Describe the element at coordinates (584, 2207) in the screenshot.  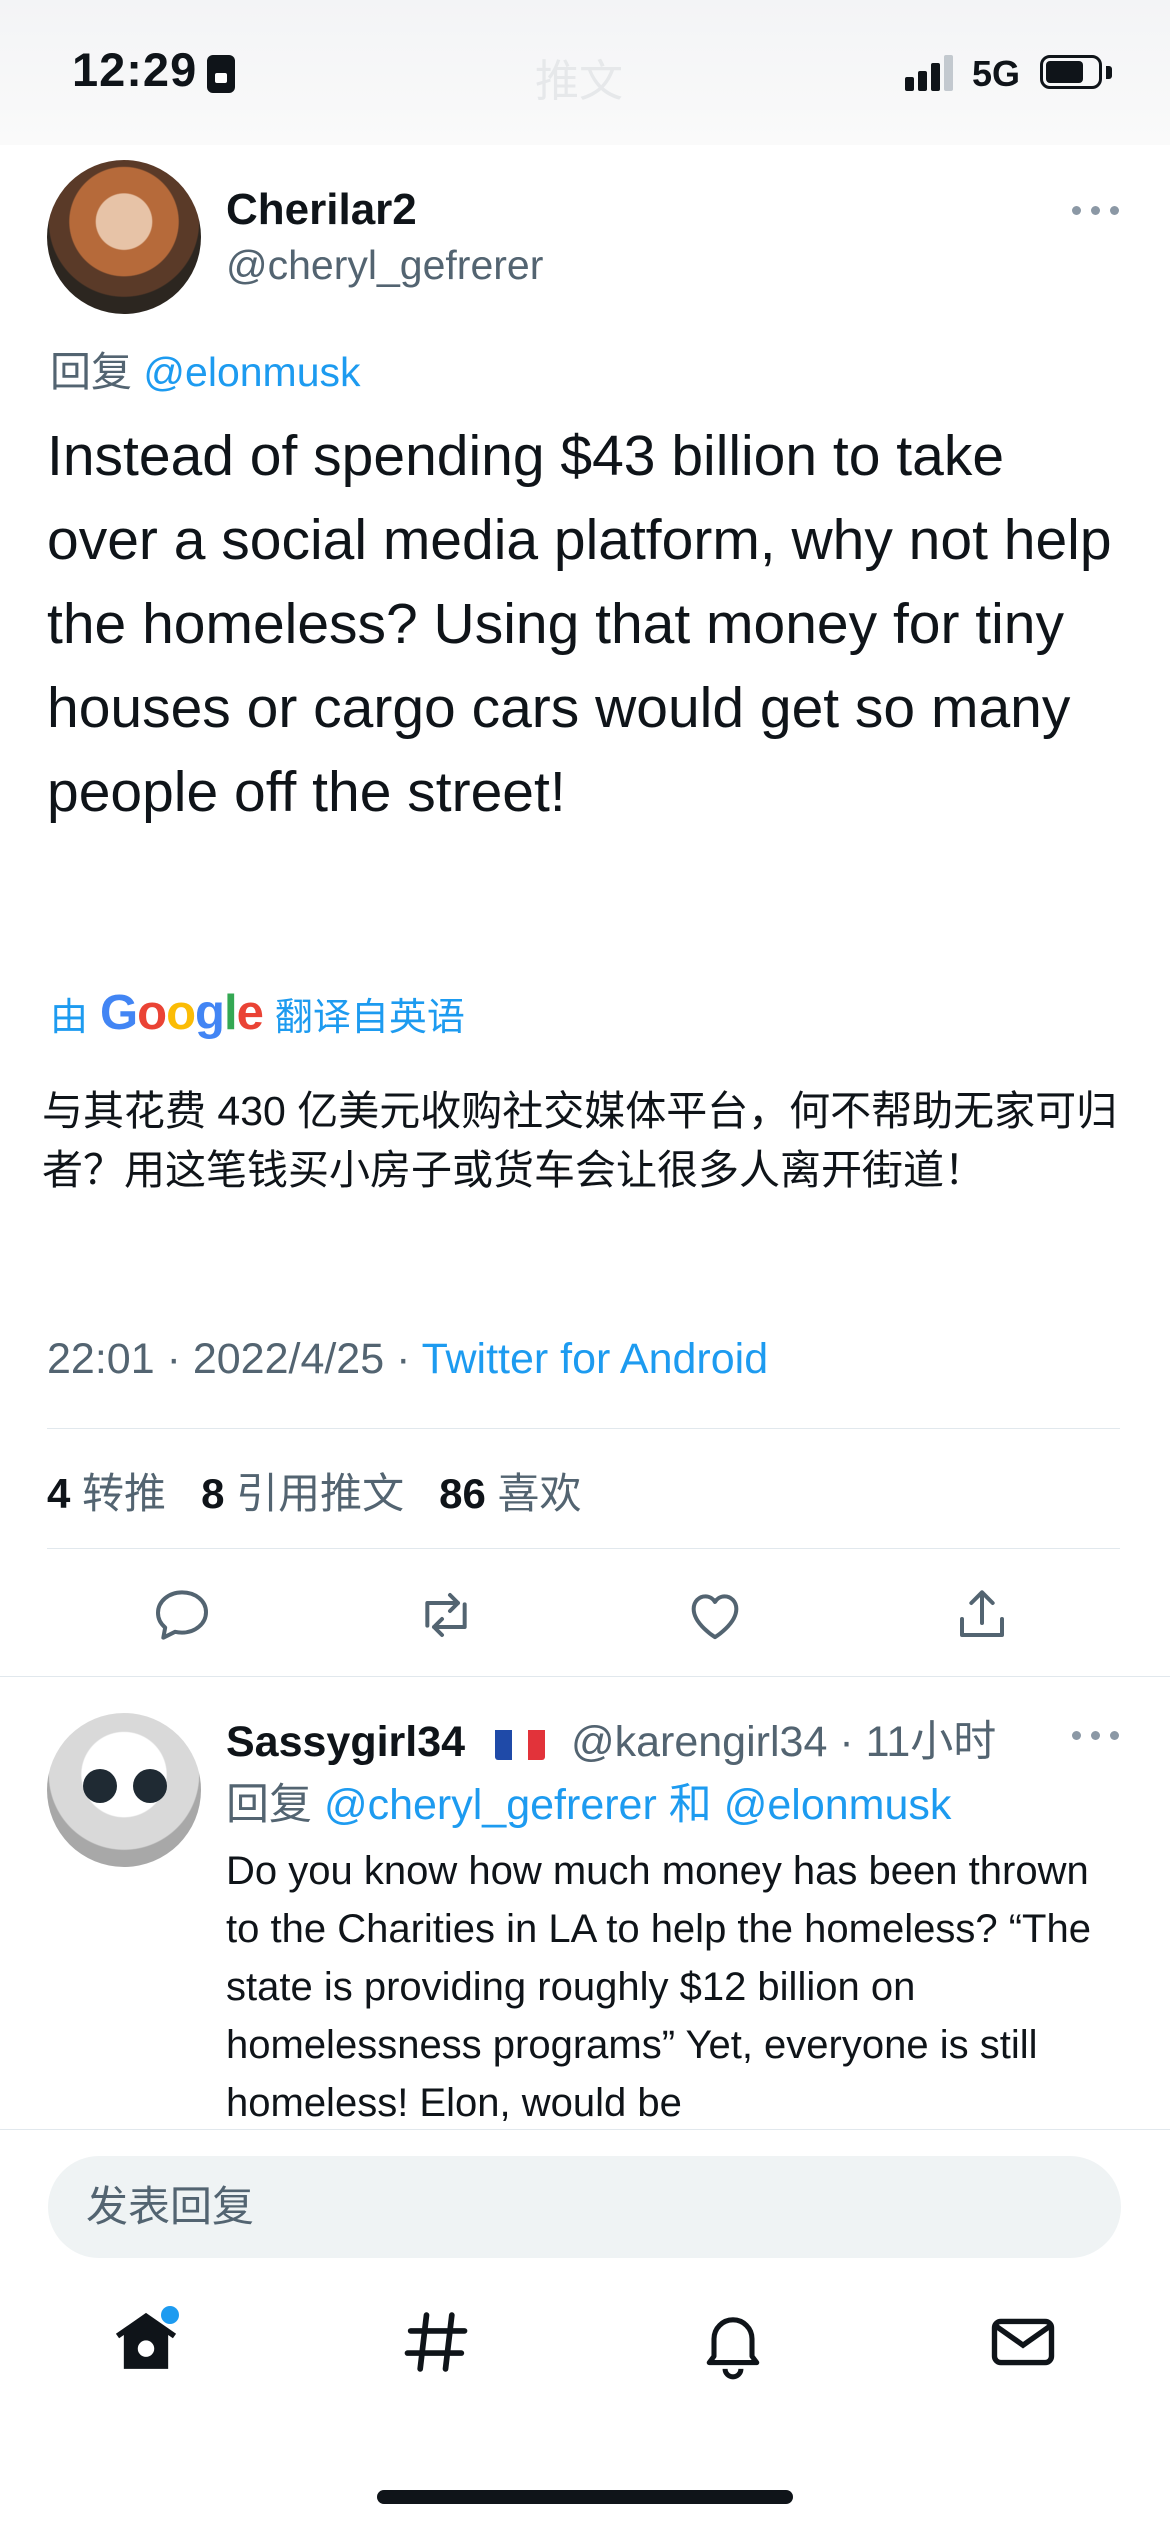
I see `reply-compose-input` at that location.